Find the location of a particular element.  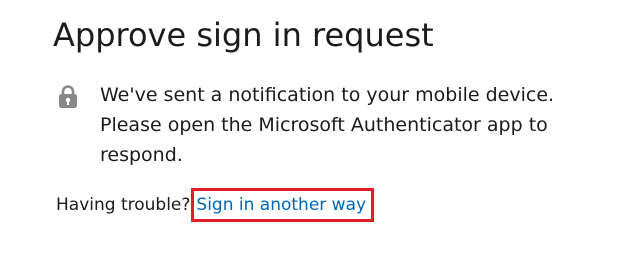

highlight-box: Sign in another way is located at coordinates (283, 205).